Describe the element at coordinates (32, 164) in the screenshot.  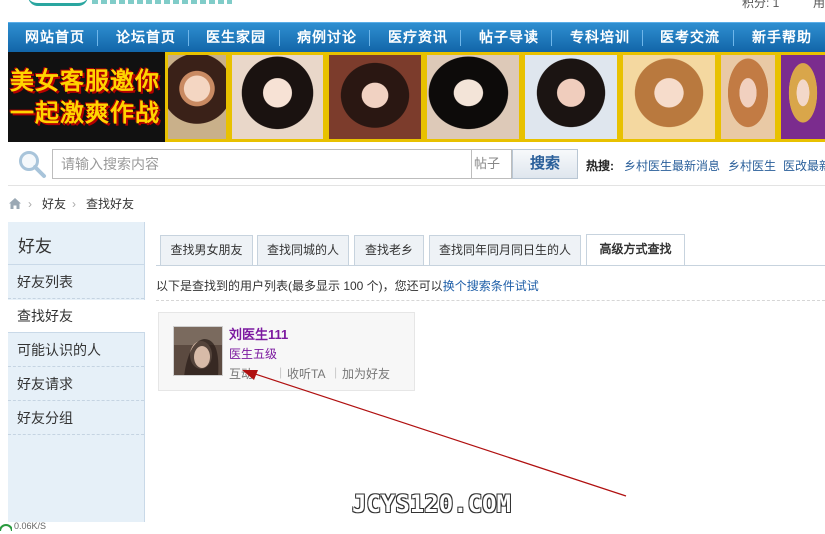
I see `search-icon` at that location.